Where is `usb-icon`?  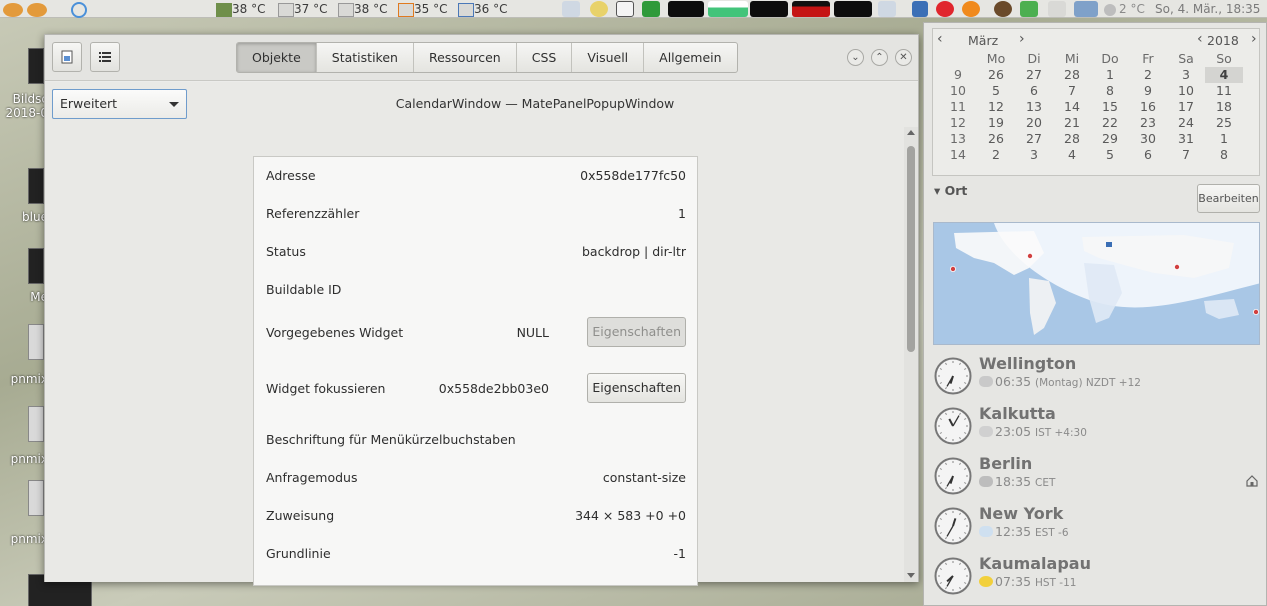
usb-icon is located at coordinates (625, 9).